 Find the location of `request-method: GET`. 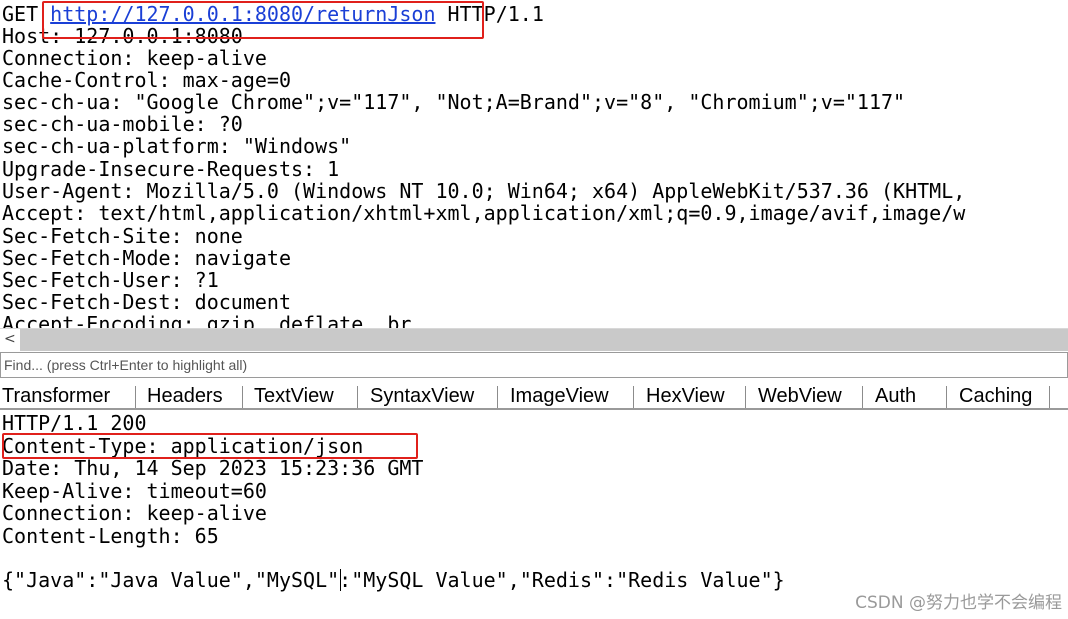

request-method: GET is located at coordinates (20, 14).